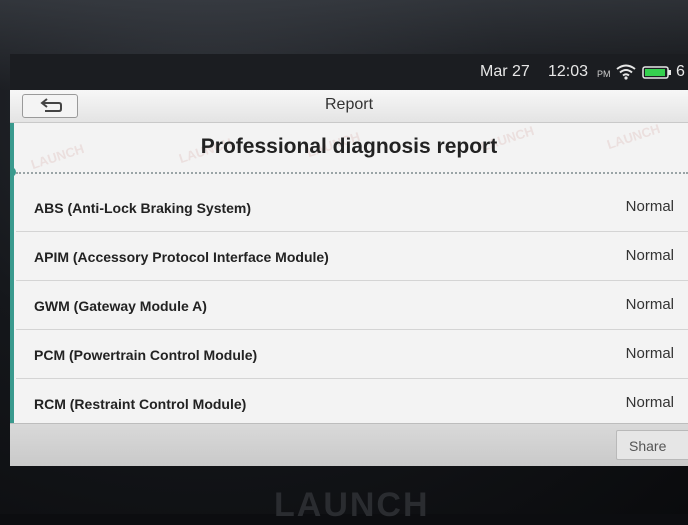 The width and height of the screenshot is (688, 525). I want to click on share-label: Share, so click(648, 446).